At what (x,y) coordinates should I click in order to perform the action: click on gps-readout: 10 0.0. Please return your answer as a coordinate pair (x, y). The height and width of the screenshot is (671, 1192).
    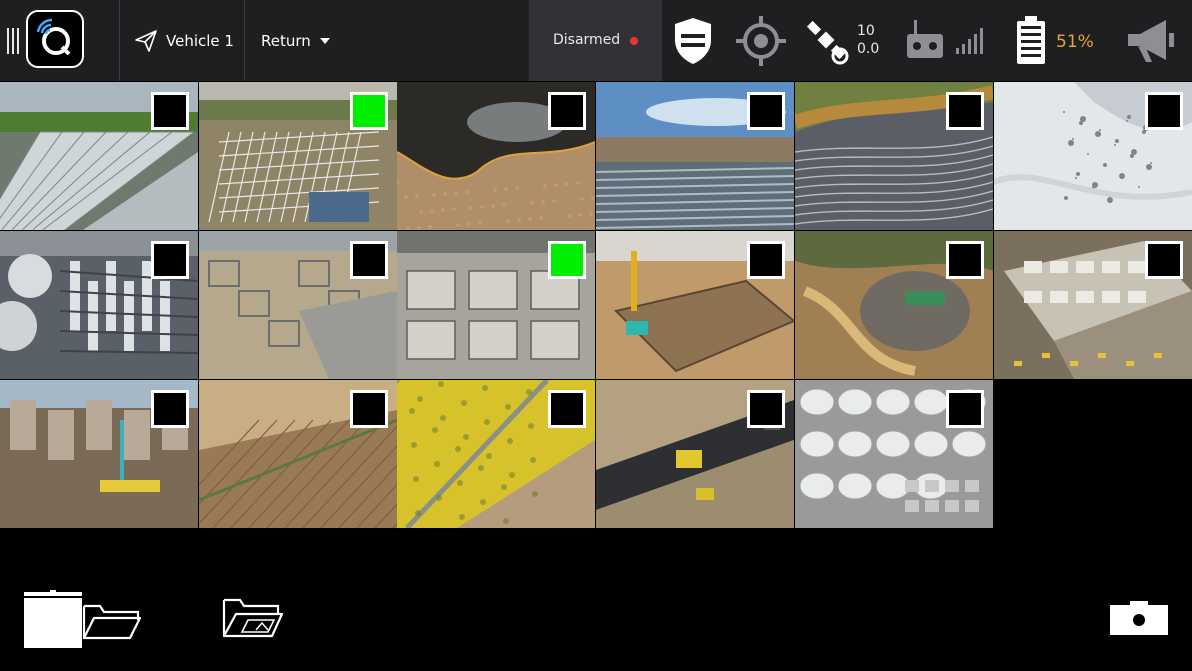
    Looking at the image, I should click on (868, 40).